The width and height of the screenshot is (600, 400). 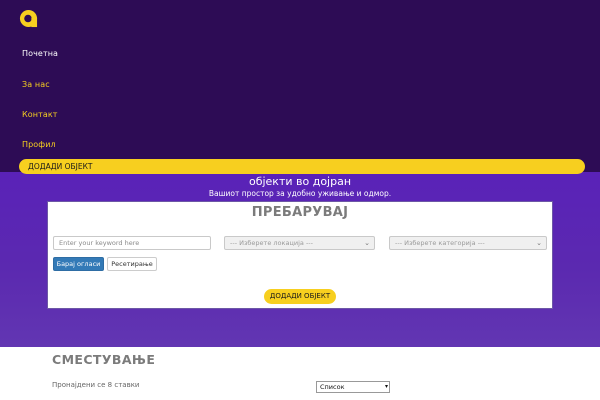 What do you see at coordinates (386, 386) in the screenshot?
I see `chevron-down-icon: ▾` at bounding box center [386, 386].